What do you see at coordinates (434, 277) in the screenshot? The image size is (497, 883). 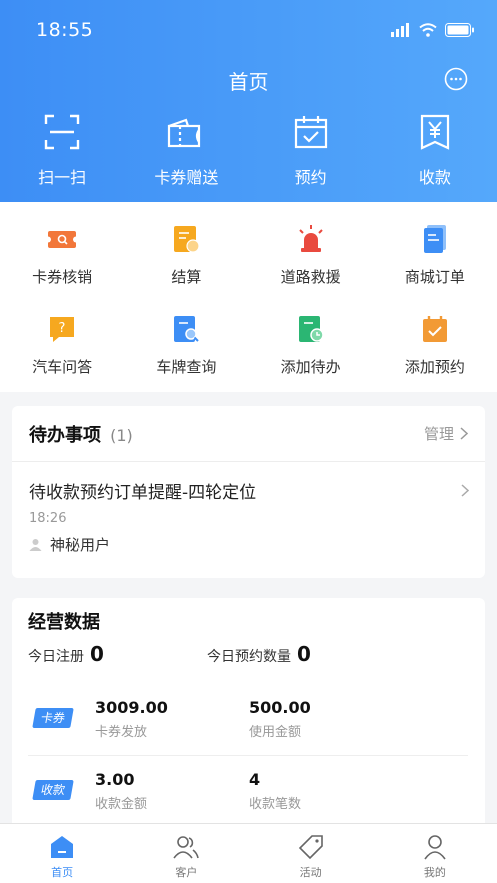 I see `grid-label: 商城订单` at bounding box center [434, 277].